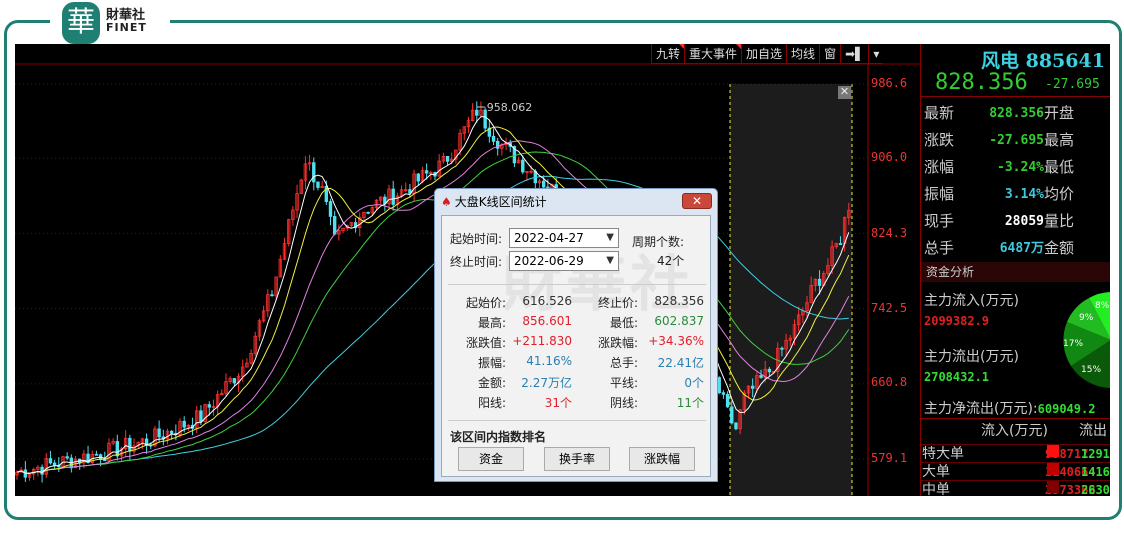 This screenshot has height=542, width=1124. I want to click on start-time-select: 2022-04-27 ▼, so click(564, 238).